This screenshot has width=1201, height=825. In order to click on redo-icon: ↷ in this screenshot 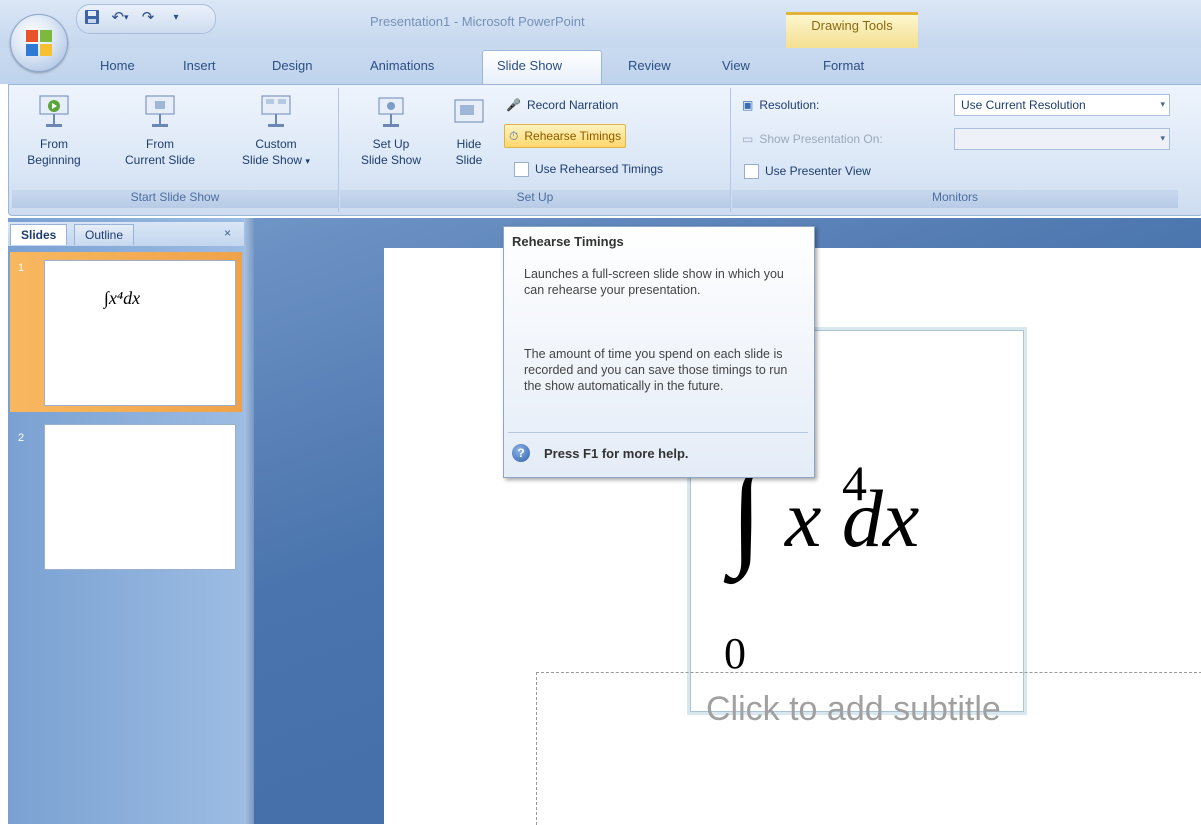, I will do `click(148, 17)`.